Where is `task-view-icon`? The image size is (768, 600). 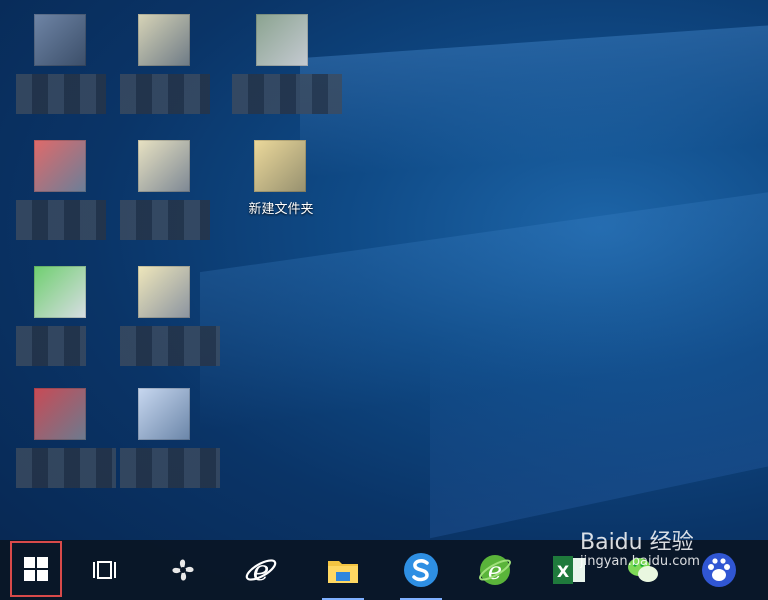
task-view-icon is located at coordinates (104, 570).